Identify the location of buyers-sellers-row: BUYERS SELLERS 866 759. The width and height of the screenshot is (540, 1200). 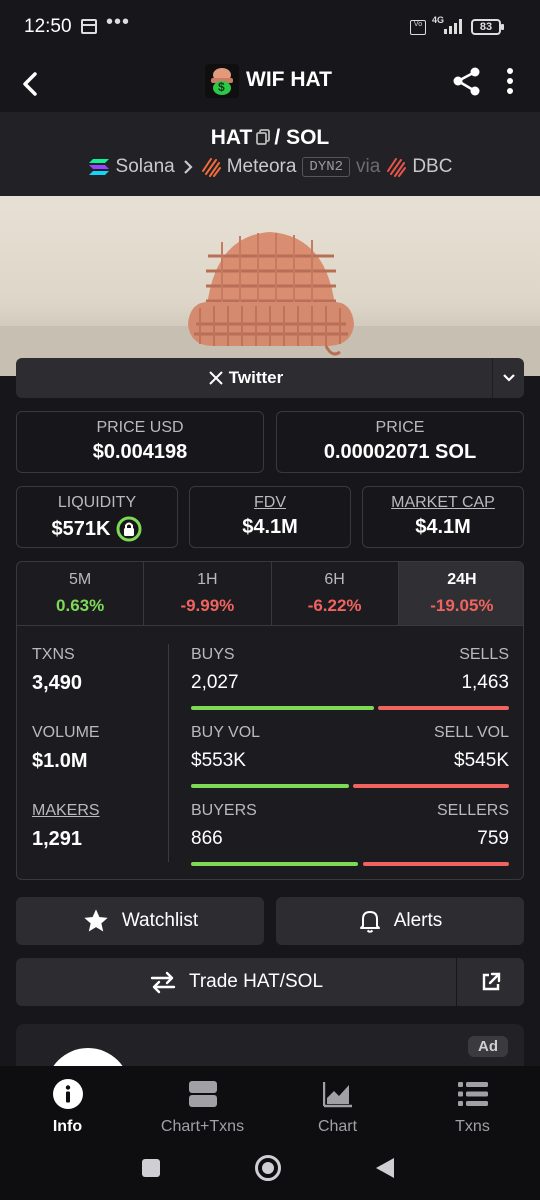
(350, 840).